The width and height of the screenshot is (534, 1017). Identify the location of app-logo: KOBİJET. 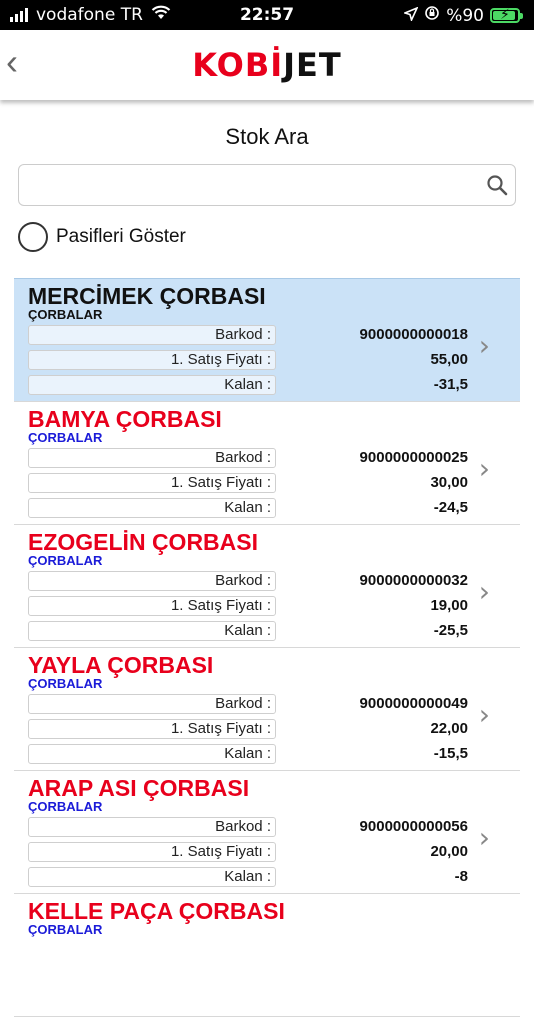
(267, 65).